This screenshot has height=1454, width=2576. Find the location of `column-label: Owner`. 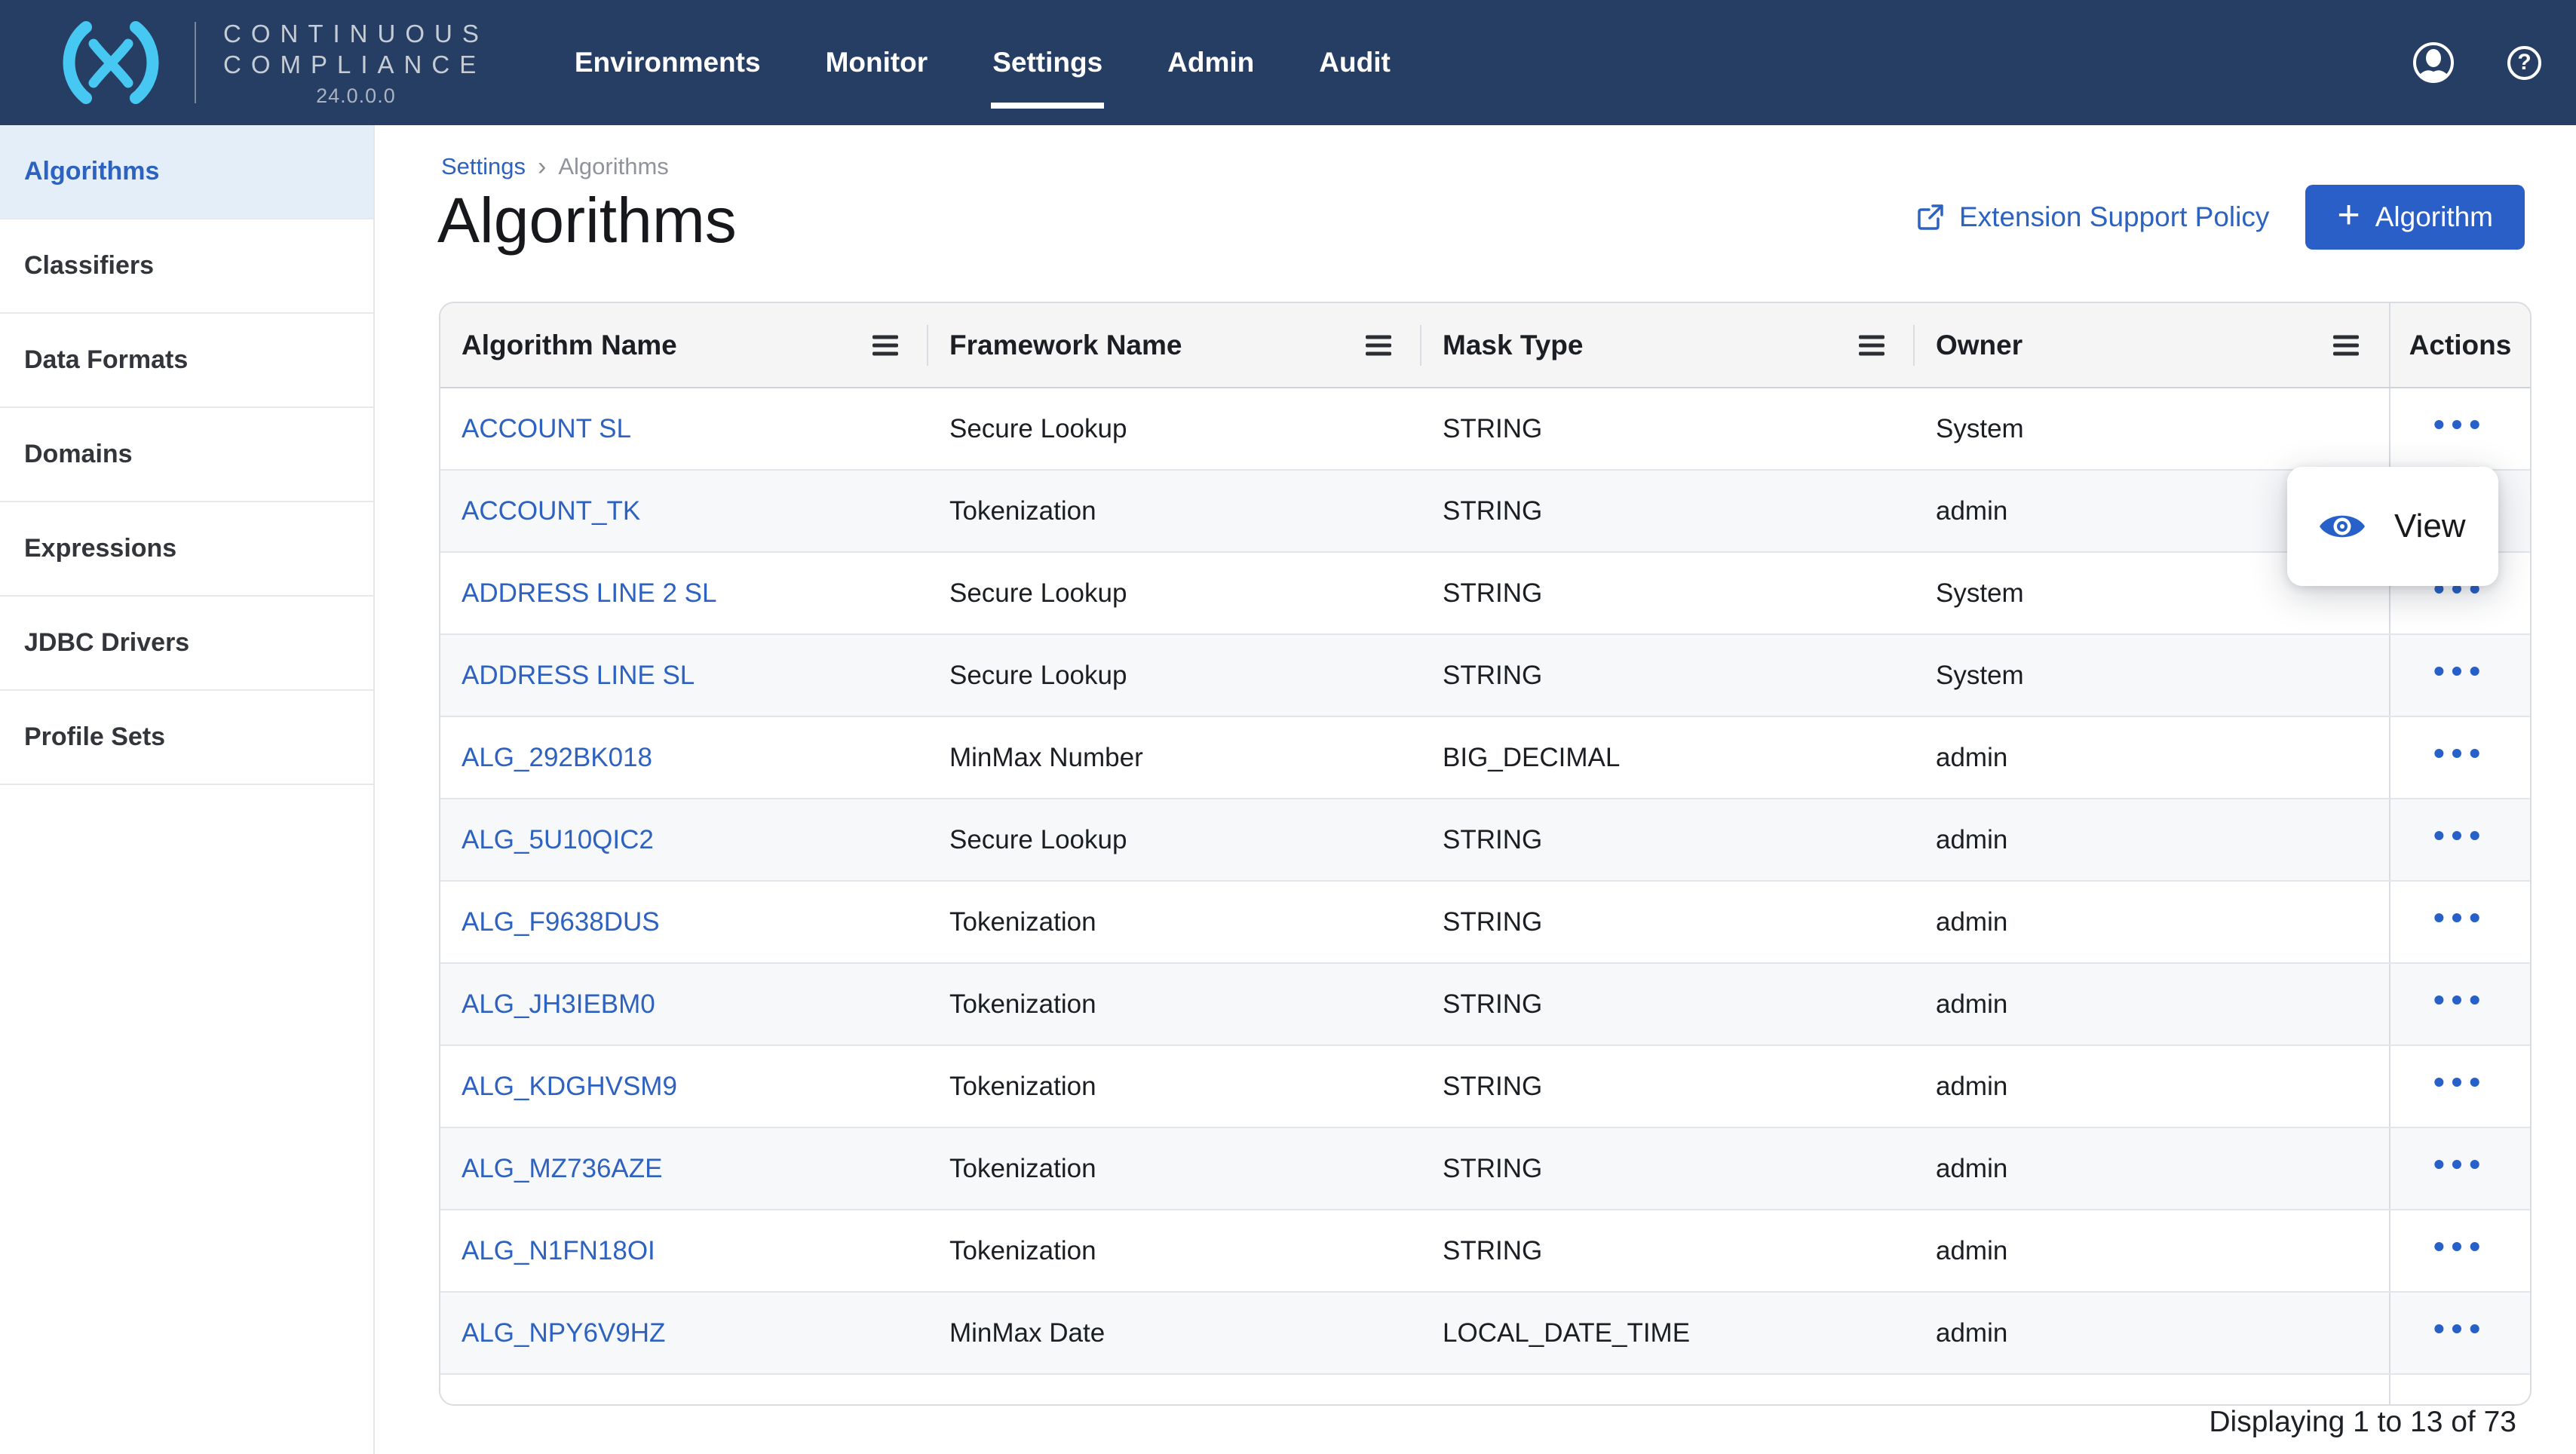

column-label: Owner is located at coordinates (1979, 344).